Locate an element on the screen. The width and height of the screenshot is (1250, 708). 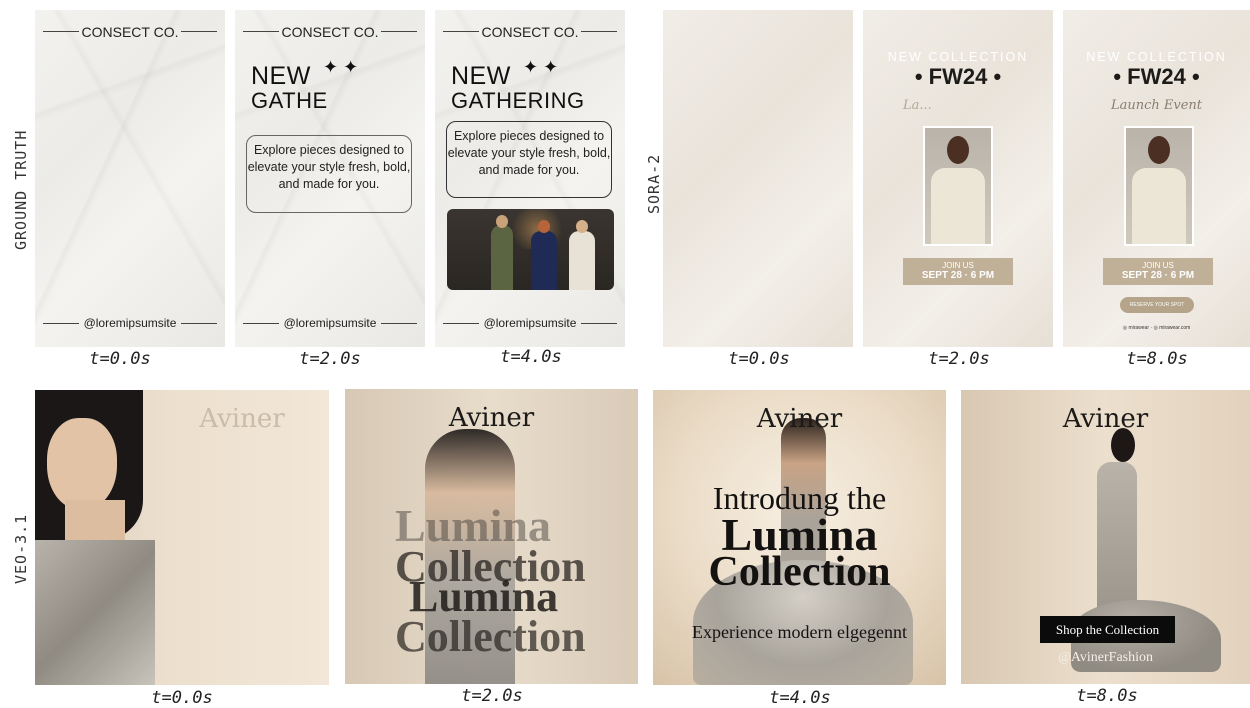
row-label-sora: SORA-2 is located at coordinates (654, 183).